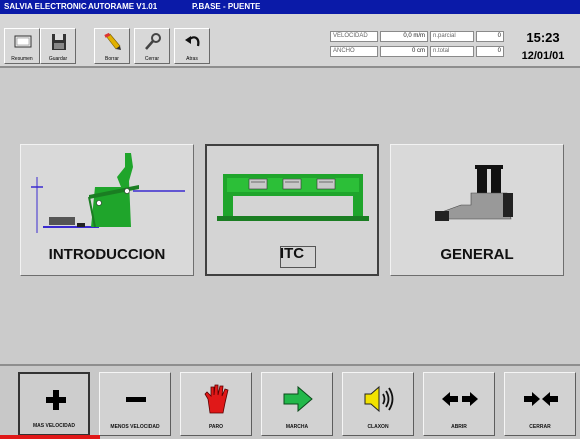 This screenshot has height=439, width=580. I want to click on marcha-label: MARCHA, so click(297, 427).